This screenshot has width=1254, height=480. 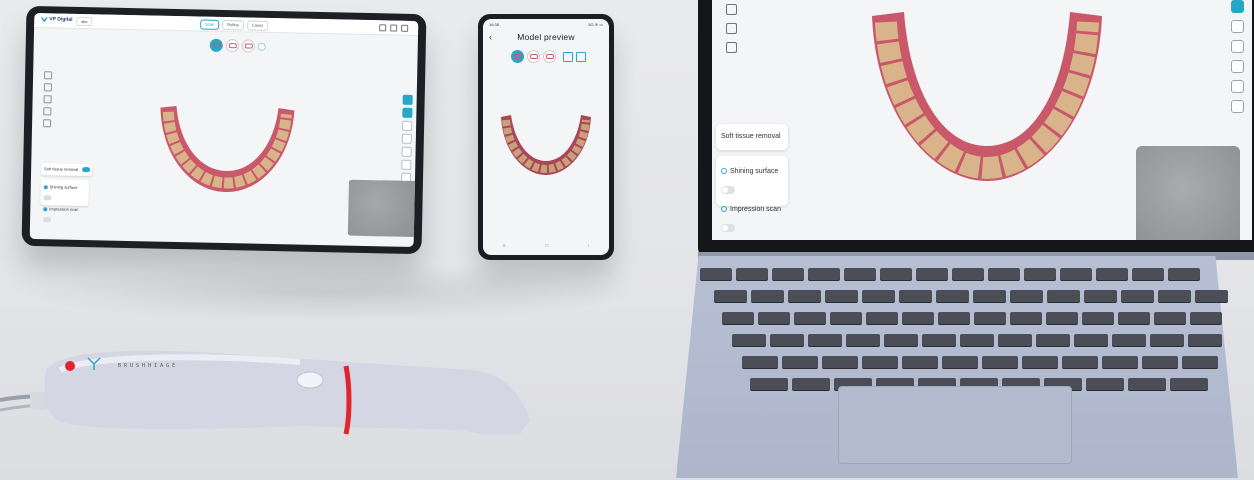 I want to click on home-icon: □, so click(x=546, y=246).